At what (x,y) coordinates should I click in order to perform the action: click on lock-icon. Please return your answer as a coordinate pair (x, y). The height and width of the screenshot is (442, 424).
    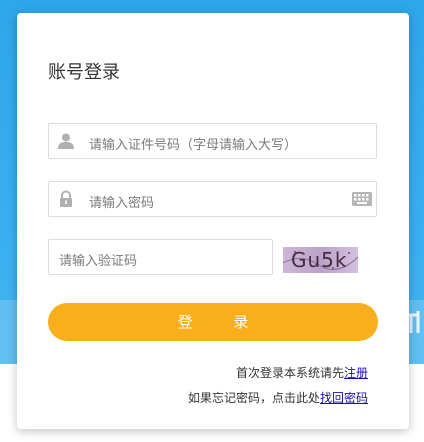
    Looking at the image, I should click on (66, 198).